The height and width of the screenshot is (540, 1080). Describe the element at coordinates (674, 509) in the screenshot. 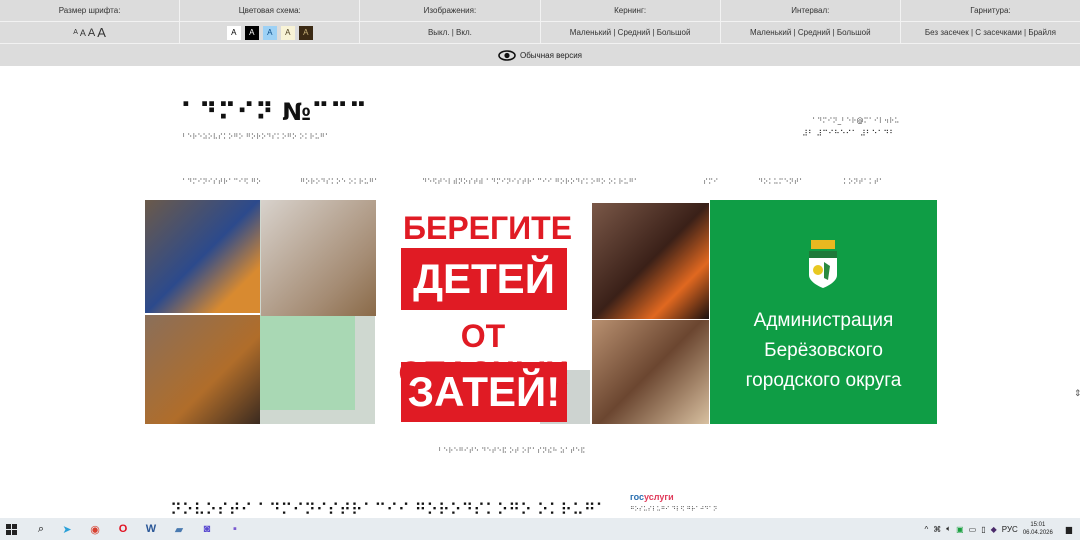

I see `gosuslugi-caption: ⠛⠕⠎⠥⠎⠇⠥⠛⠊ ⠙⠇⠫ ⠛⠗⠁⠚⠙⠁⠝` at that location.